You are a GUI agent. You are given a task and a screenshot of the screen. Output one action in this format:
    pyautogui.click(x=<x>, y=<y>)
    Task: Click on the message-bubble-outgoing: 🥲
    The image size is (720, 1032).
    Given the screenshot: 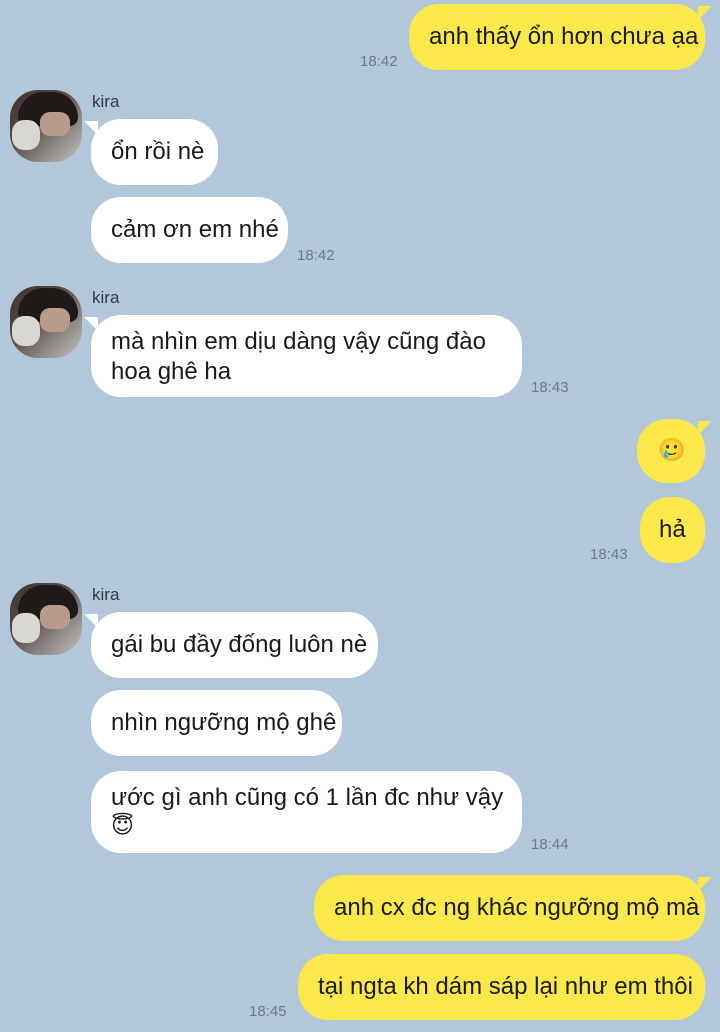 What is the action you would take?
    pyautogui.click(x=674, y=451)
    